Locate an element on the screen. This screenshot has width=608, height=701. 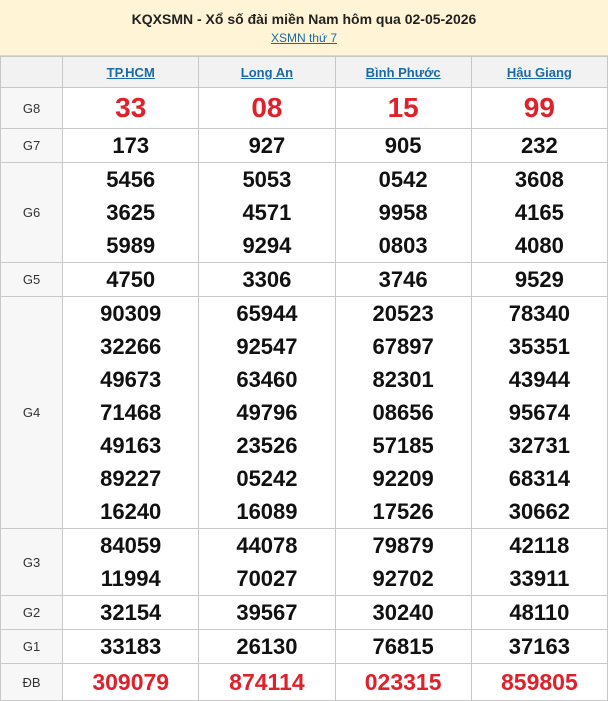
result-cell: 023315 is located at coordinates (403, 682).